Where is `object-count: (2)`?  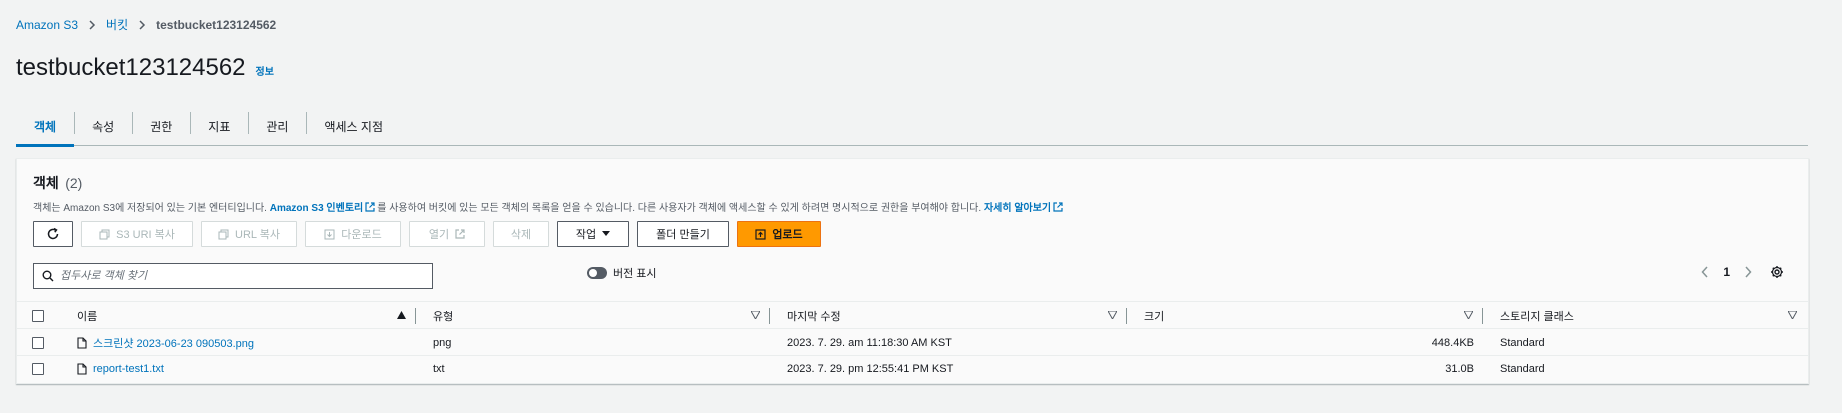
object-count: (2) is located at coordinates (74, 183).